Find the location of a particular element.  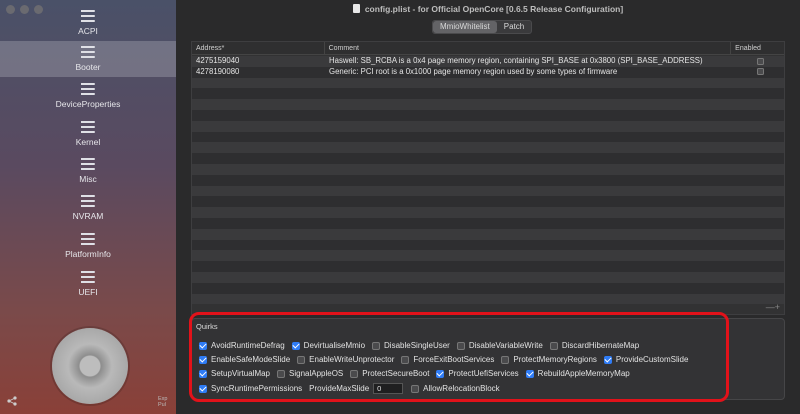

column-header-enabled: Enabled is located at coordinates (757, 48).